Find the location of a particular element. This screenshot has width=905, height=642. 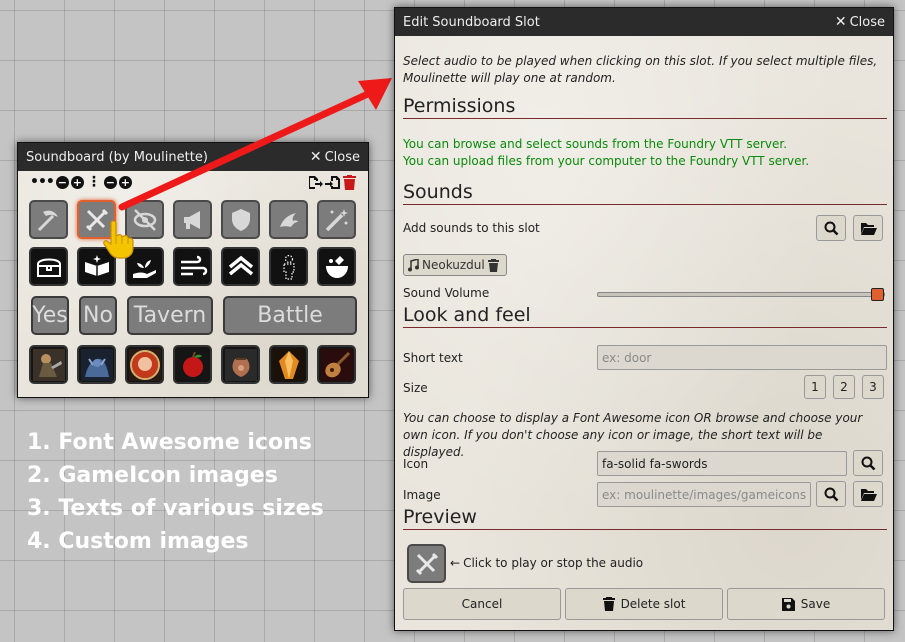

delete-slot-button: Delete slot is located at coordinates (644, 604).